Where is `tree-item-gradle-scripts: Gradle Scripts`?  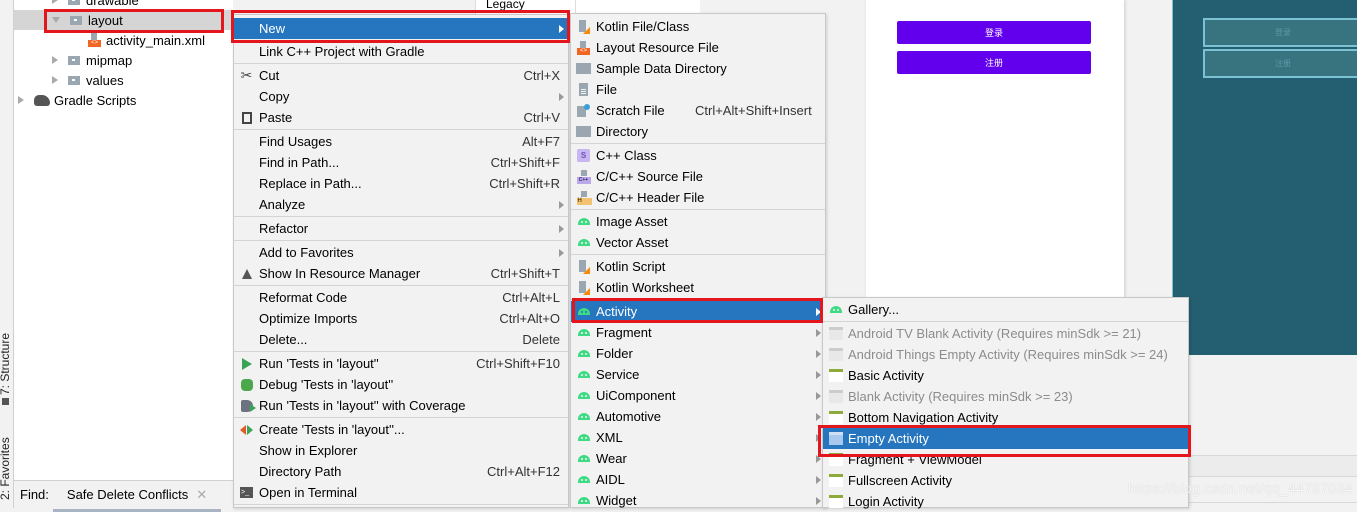 tree-item-gradle-scripts: Gradle Scripts is located at coordinates (123, 100).